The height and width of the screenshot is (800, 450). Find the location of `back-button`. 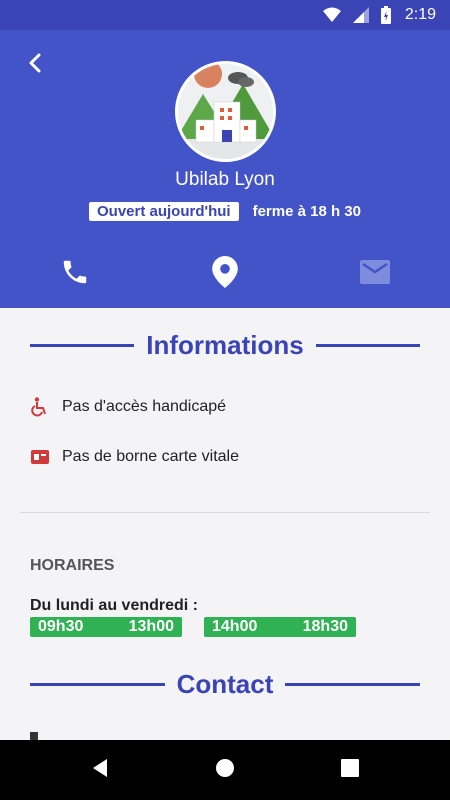

back-button is located at coordinates (35, 65).